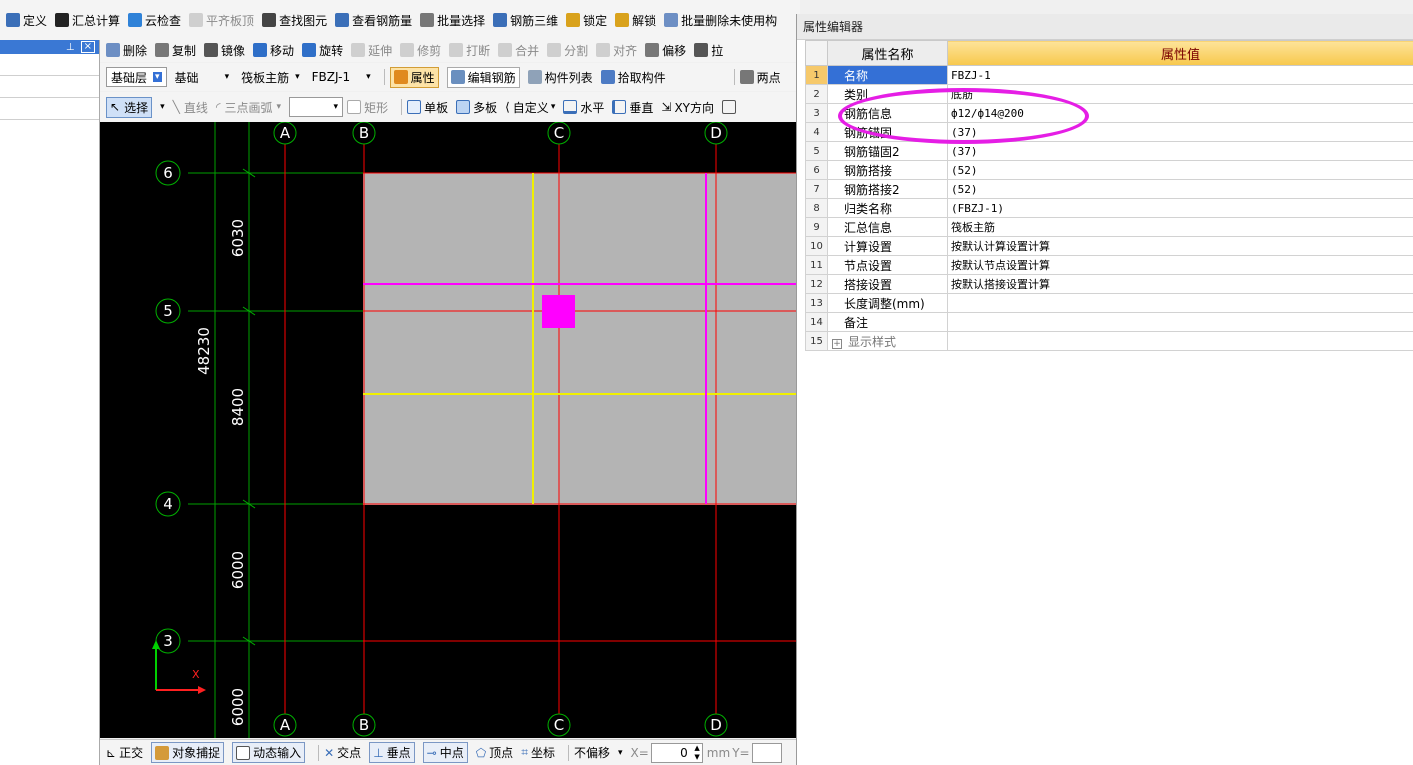 The height and width of the screenshot is (765, 1413). Describe the element at coordinates (270, 77) in the screenshot. I see `type-select: 筏板主筋 ▾` at that location.